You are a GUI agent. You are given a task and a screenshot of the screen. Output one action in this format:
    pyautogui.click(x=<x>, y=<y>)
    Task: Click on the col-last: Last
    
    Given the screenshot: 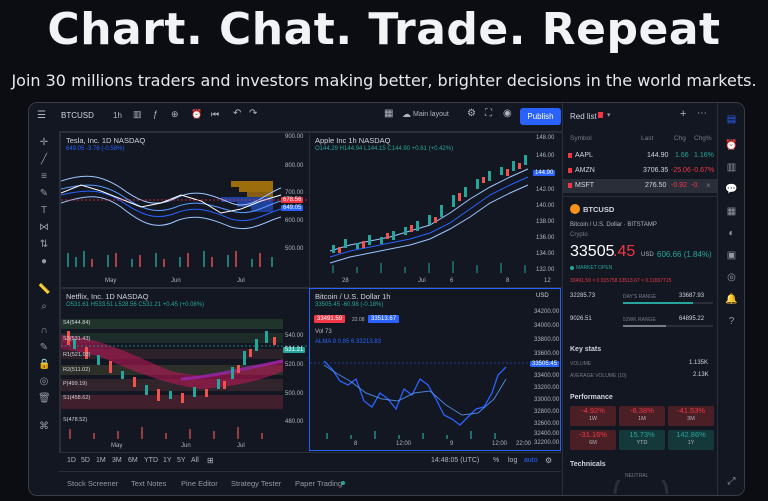 What is the action you would take?
    pyautogui.click(x=647, y=138)
    